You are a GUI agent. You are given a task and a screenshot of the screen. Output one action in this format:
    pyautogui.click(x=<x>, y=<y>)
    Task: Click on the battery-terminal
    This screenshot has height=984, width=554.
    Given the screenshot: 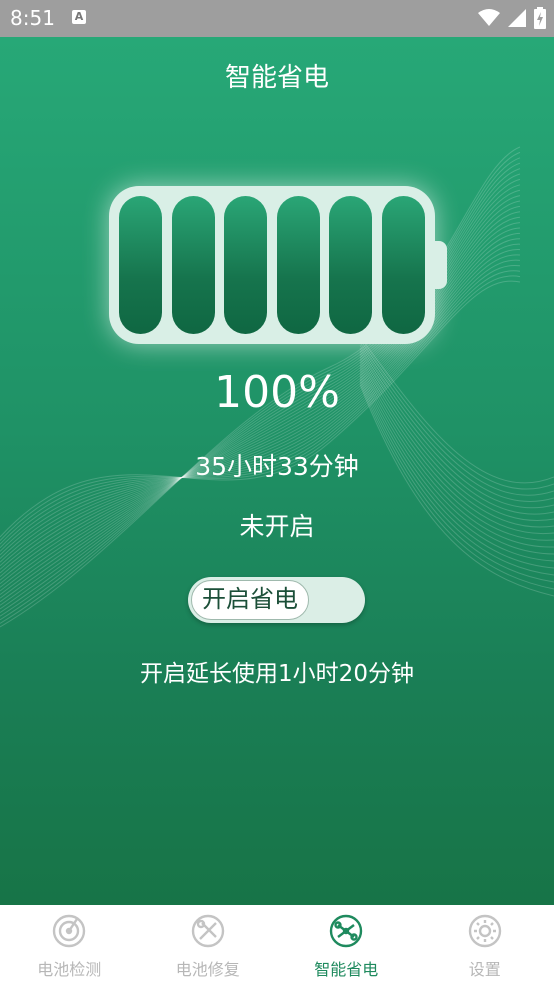 What is the action you would take?
    pyautogui.click(x=440, y=265)
    